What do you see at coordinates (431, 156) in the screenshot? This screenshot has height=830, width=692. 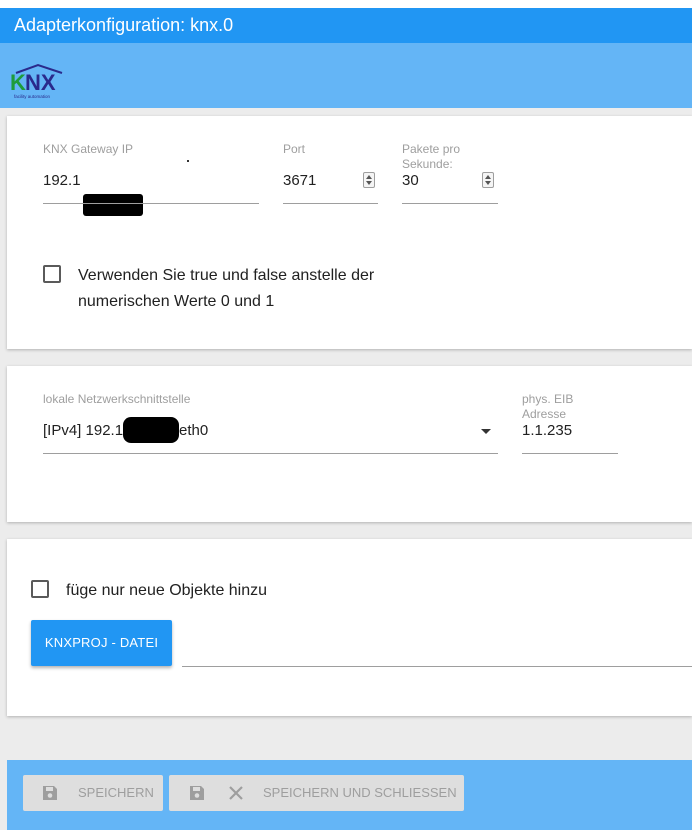 I see `packets-label: Pakete pro Sekunde:` at bounding box center [431, 156].